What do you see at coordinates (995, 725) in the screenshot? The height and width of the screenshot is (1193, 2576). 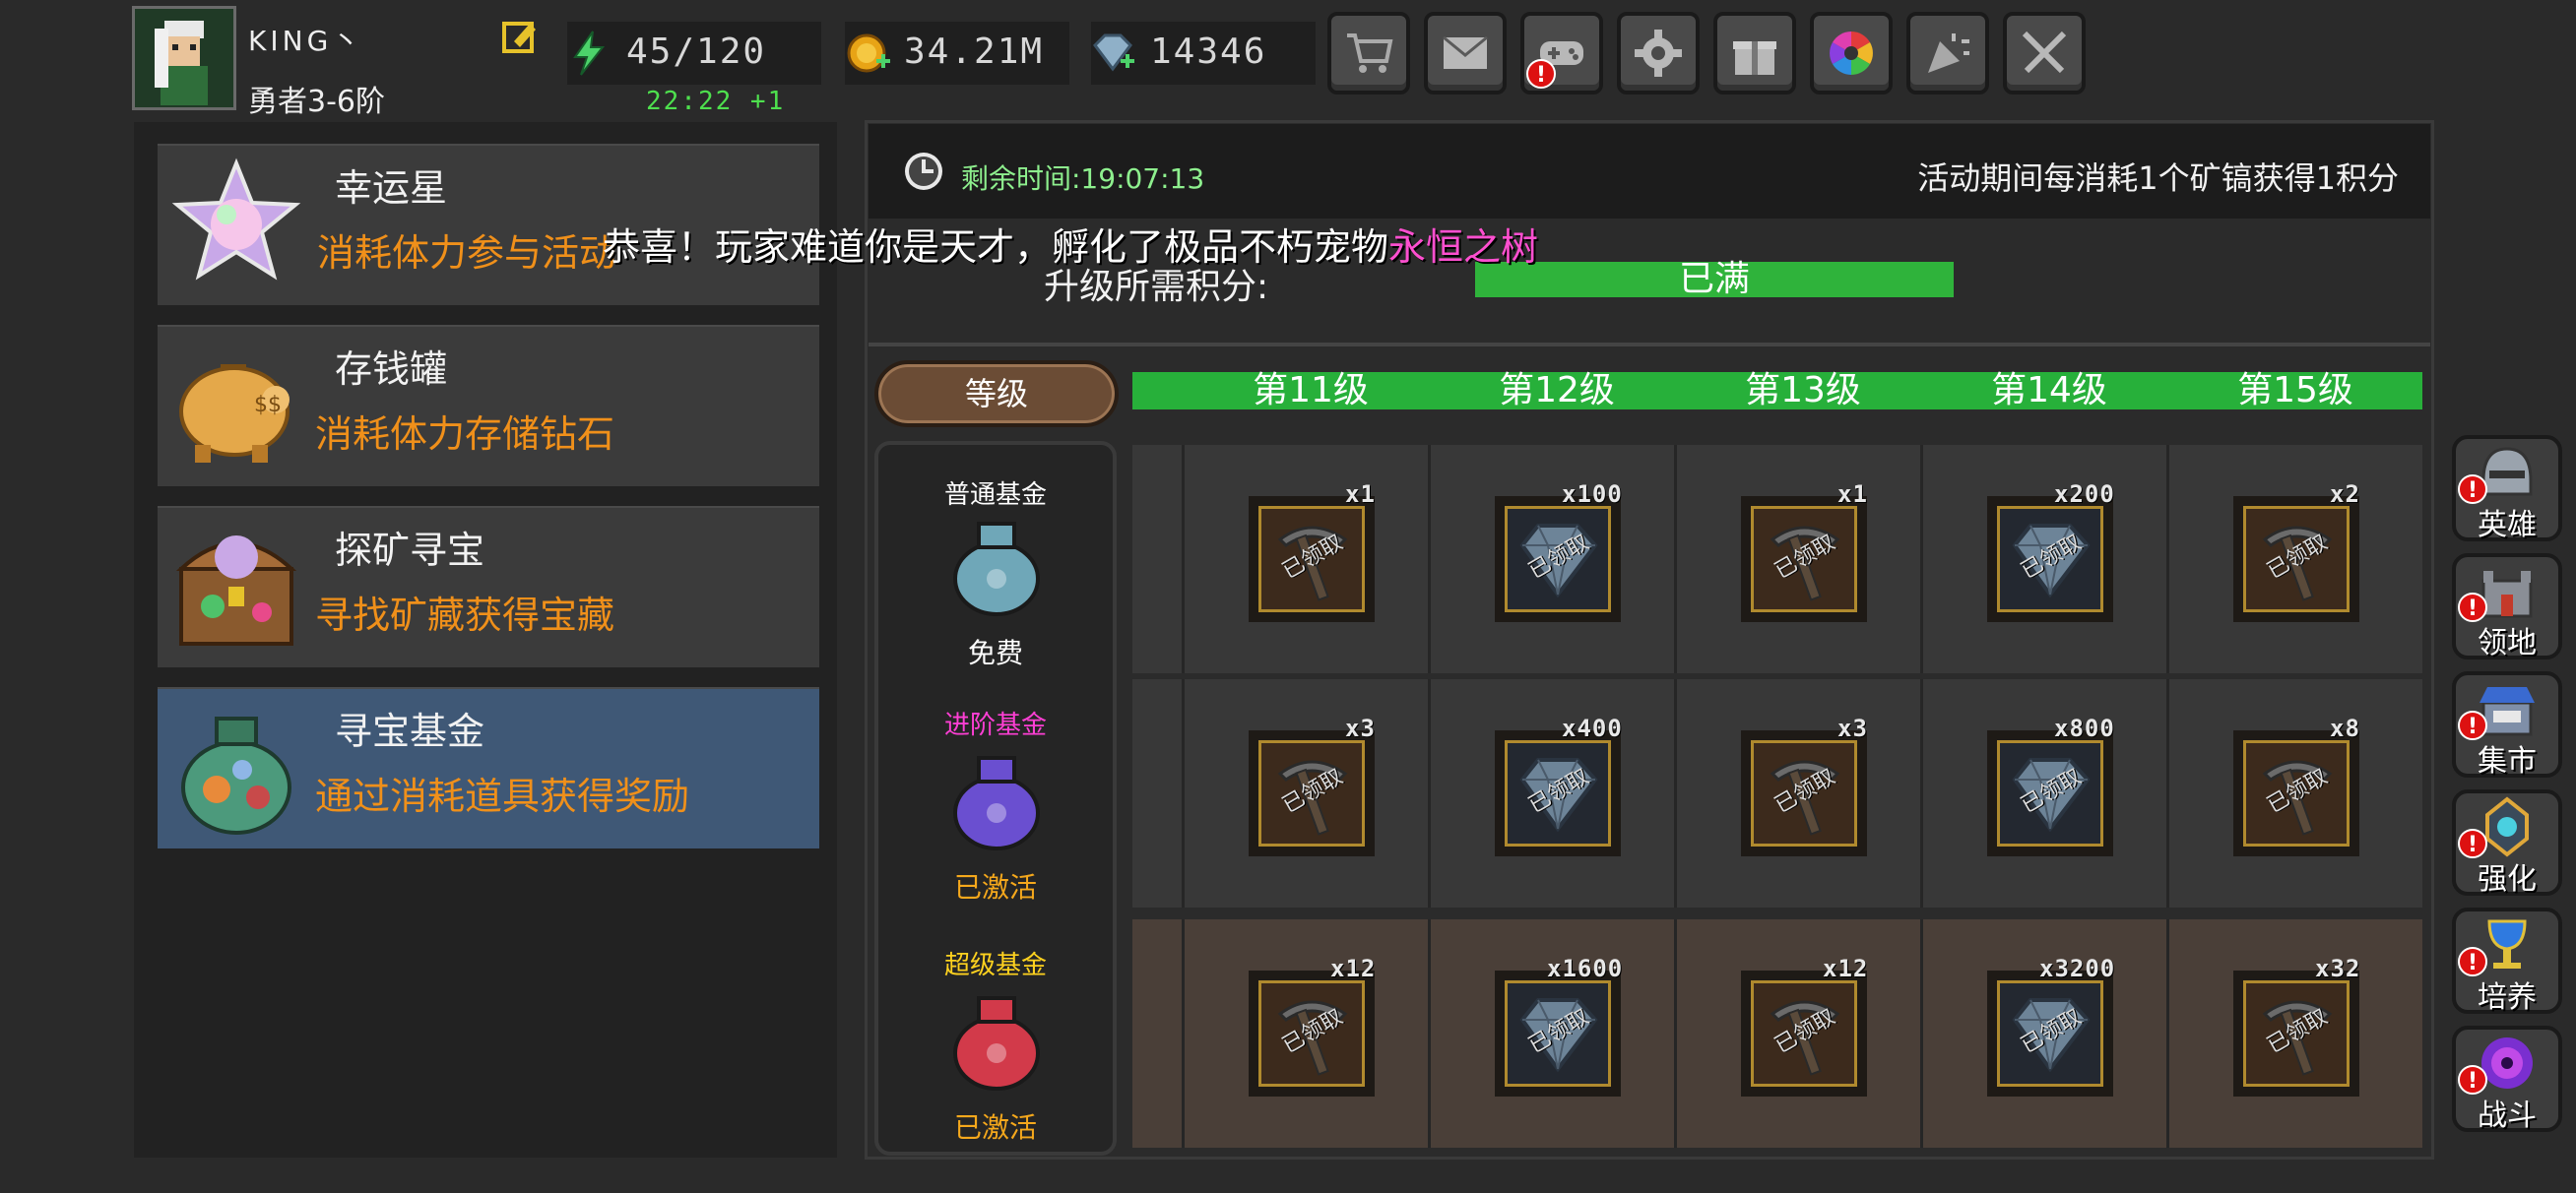 I see `fund-name: 进阶基金` at bounding box center [995, 725].